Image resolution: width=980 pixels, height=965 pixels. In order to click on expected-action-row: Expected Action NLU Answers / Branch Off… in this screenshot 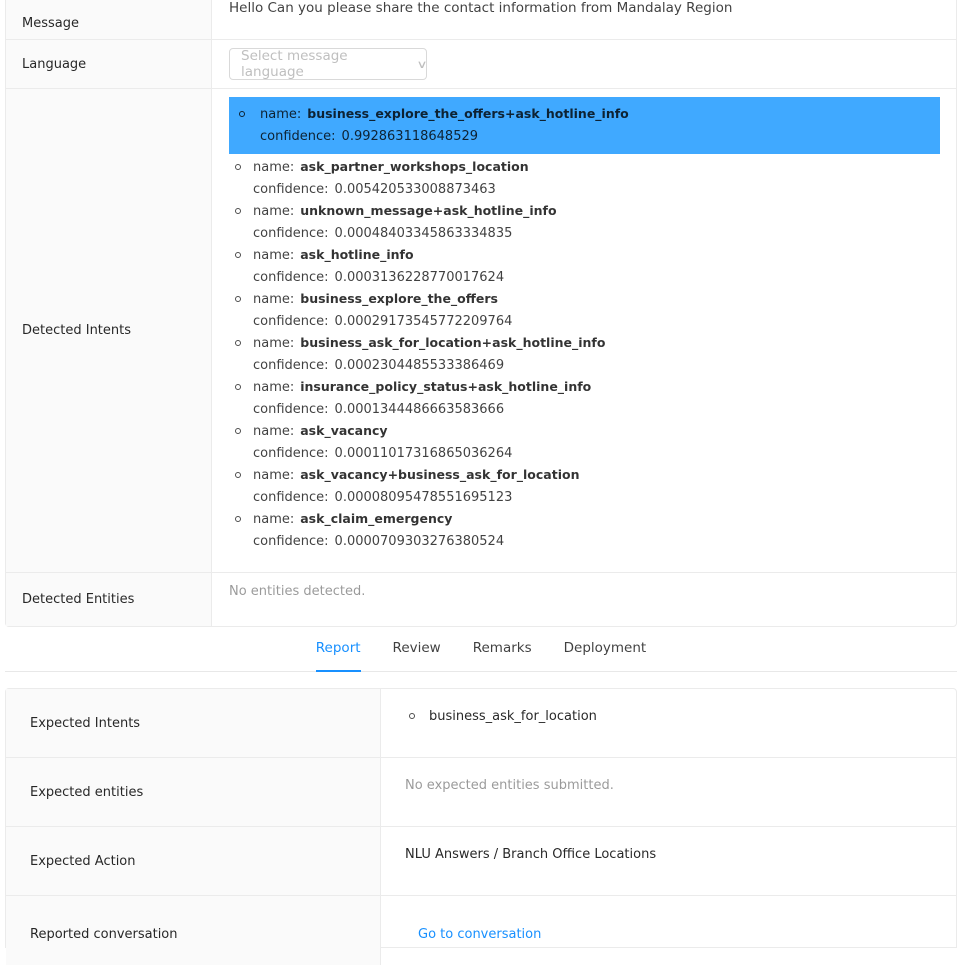, I will do `click(481, 861)`.